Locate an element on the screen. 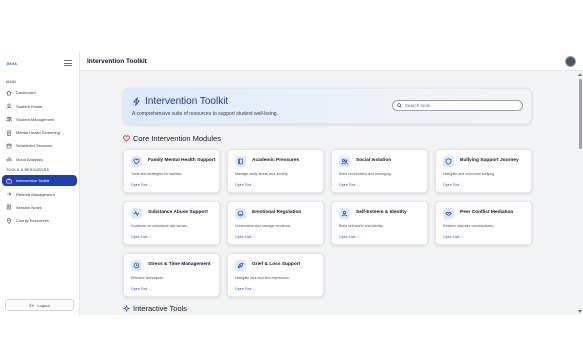 Image resolution: width=583 pixels, height=360 pixels. sidebar-item-student-roster: Student Roster is located at coordinates (39, 106).